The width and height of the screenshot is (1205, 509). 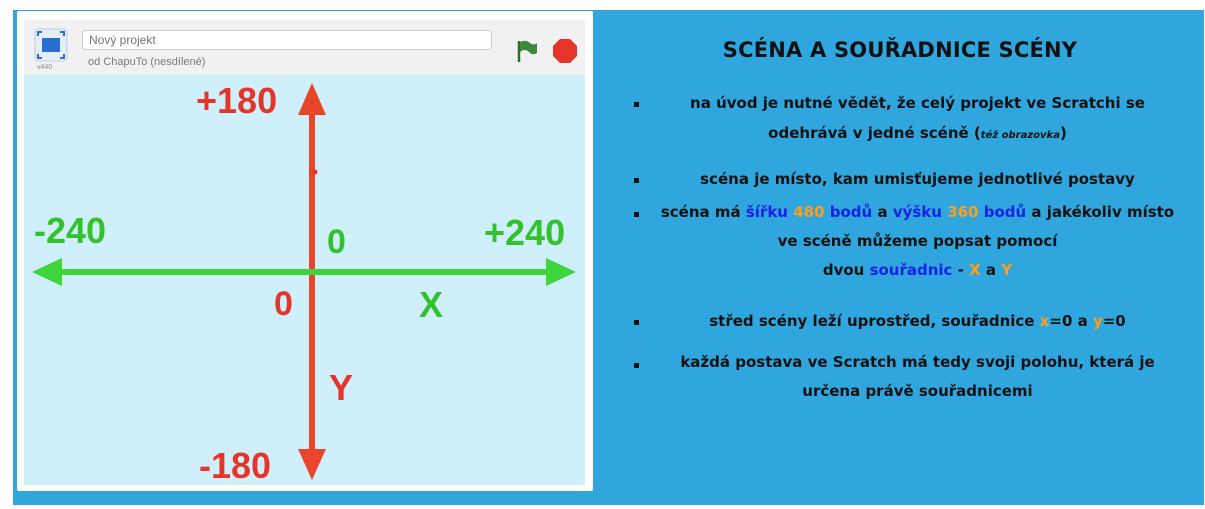 What do you see at coordinates (312, 464) in the screenshot?
I see `y-axis-arrow-down` at bounding box center [312, 464].